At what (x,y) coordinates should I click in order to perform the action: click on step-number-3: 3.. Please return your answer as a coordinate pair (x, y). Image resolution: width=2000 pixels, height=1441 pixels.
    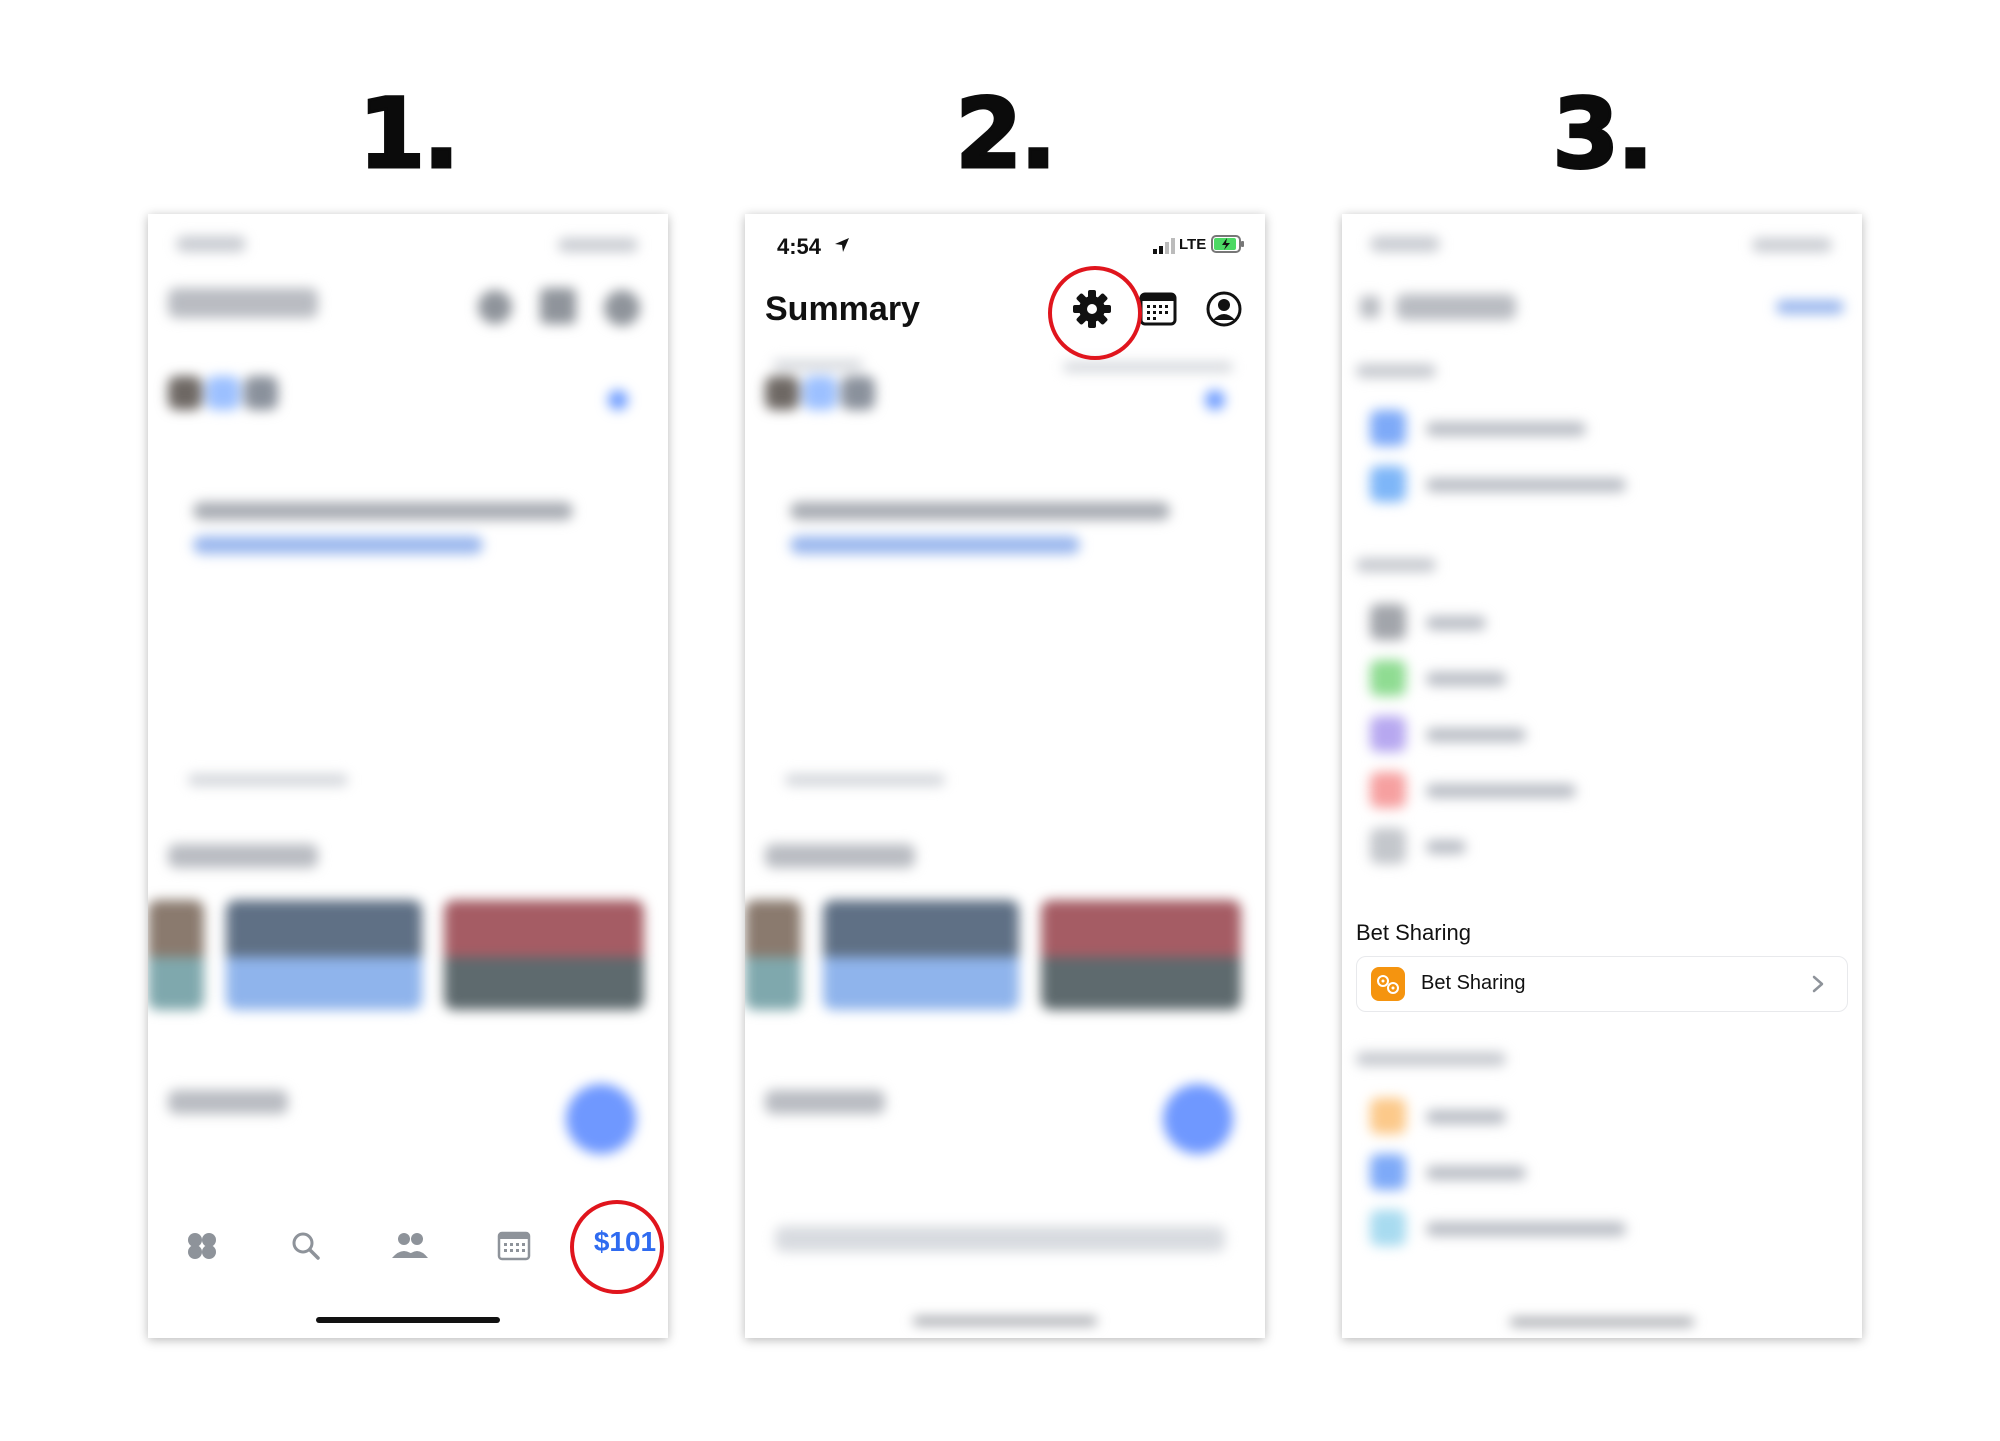
    Looking at the image, I should click on (1603, 134).